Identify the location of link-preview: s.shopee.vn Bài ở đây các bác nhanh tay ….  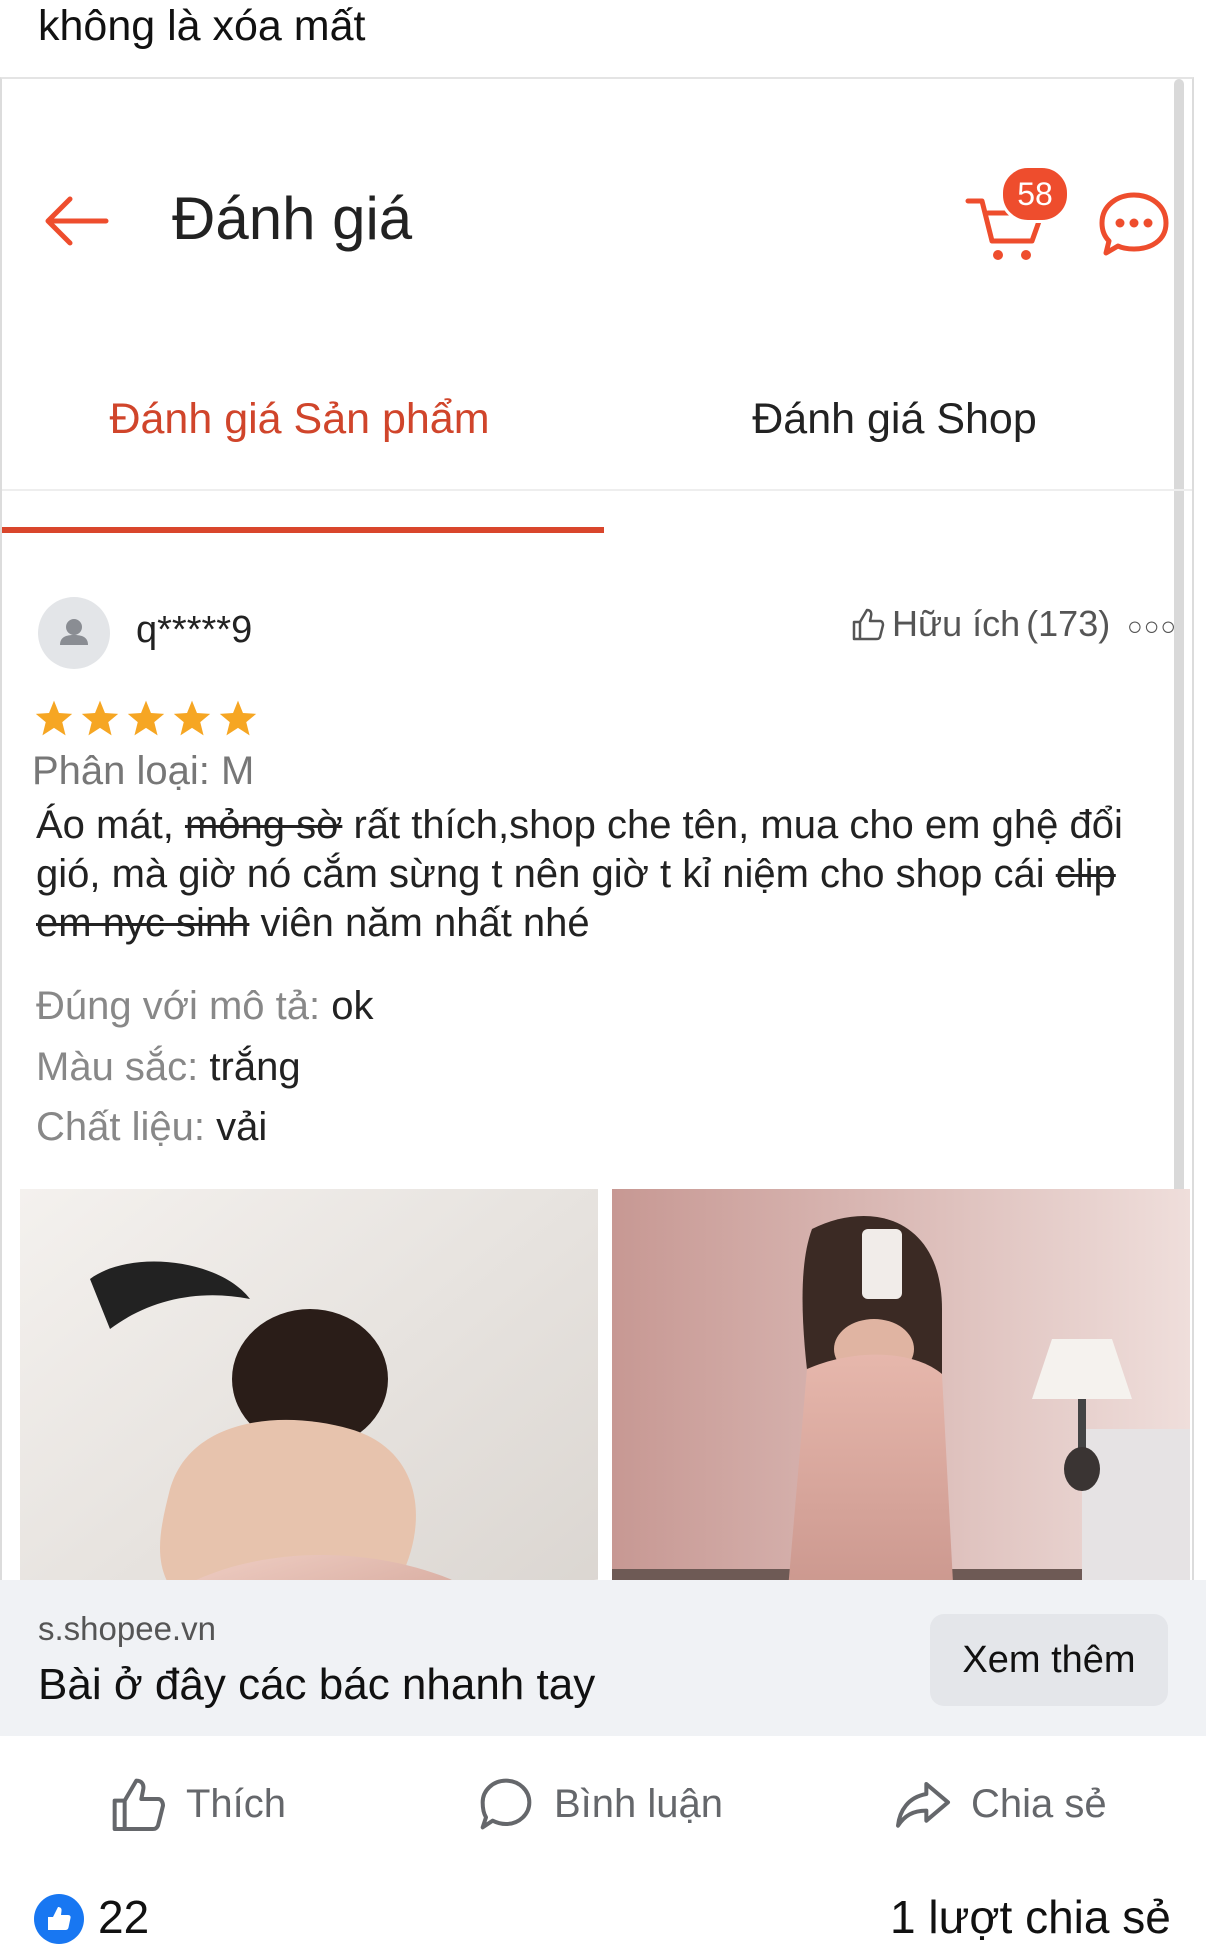
(603, 1658).